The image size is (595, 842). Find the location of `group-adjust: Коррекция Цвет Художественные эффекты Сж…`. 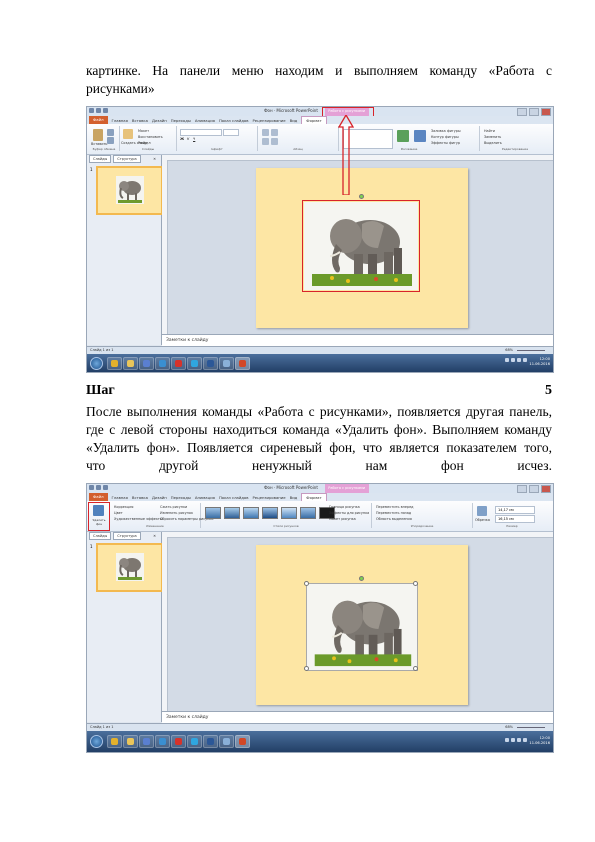

group-adjust: Коррекция Цвет Художественные эффекты Сж… is located at coordinates (161, 515).